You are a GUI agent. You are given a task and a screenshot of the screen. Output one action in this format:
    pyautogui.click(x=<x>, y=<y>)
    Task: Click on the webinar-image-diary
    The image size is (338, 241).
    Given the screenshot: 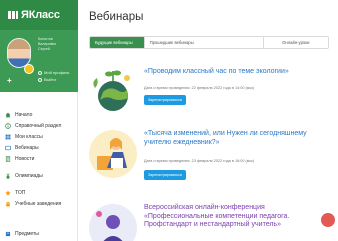 What is the action you would take?
    pyautogui.click(x=113, y=154)
    